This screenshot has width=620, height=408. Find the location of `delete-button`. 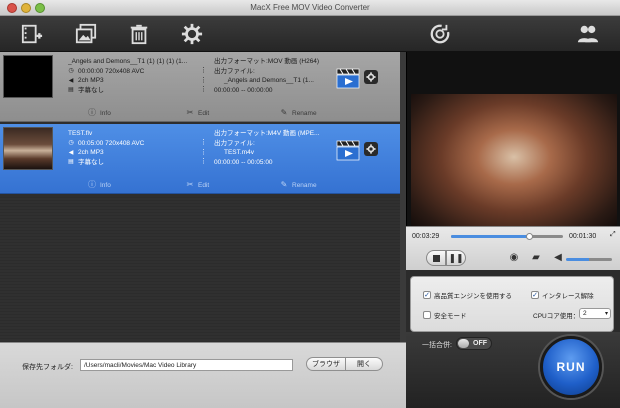

delete-button is located at coordinates (139, 34).